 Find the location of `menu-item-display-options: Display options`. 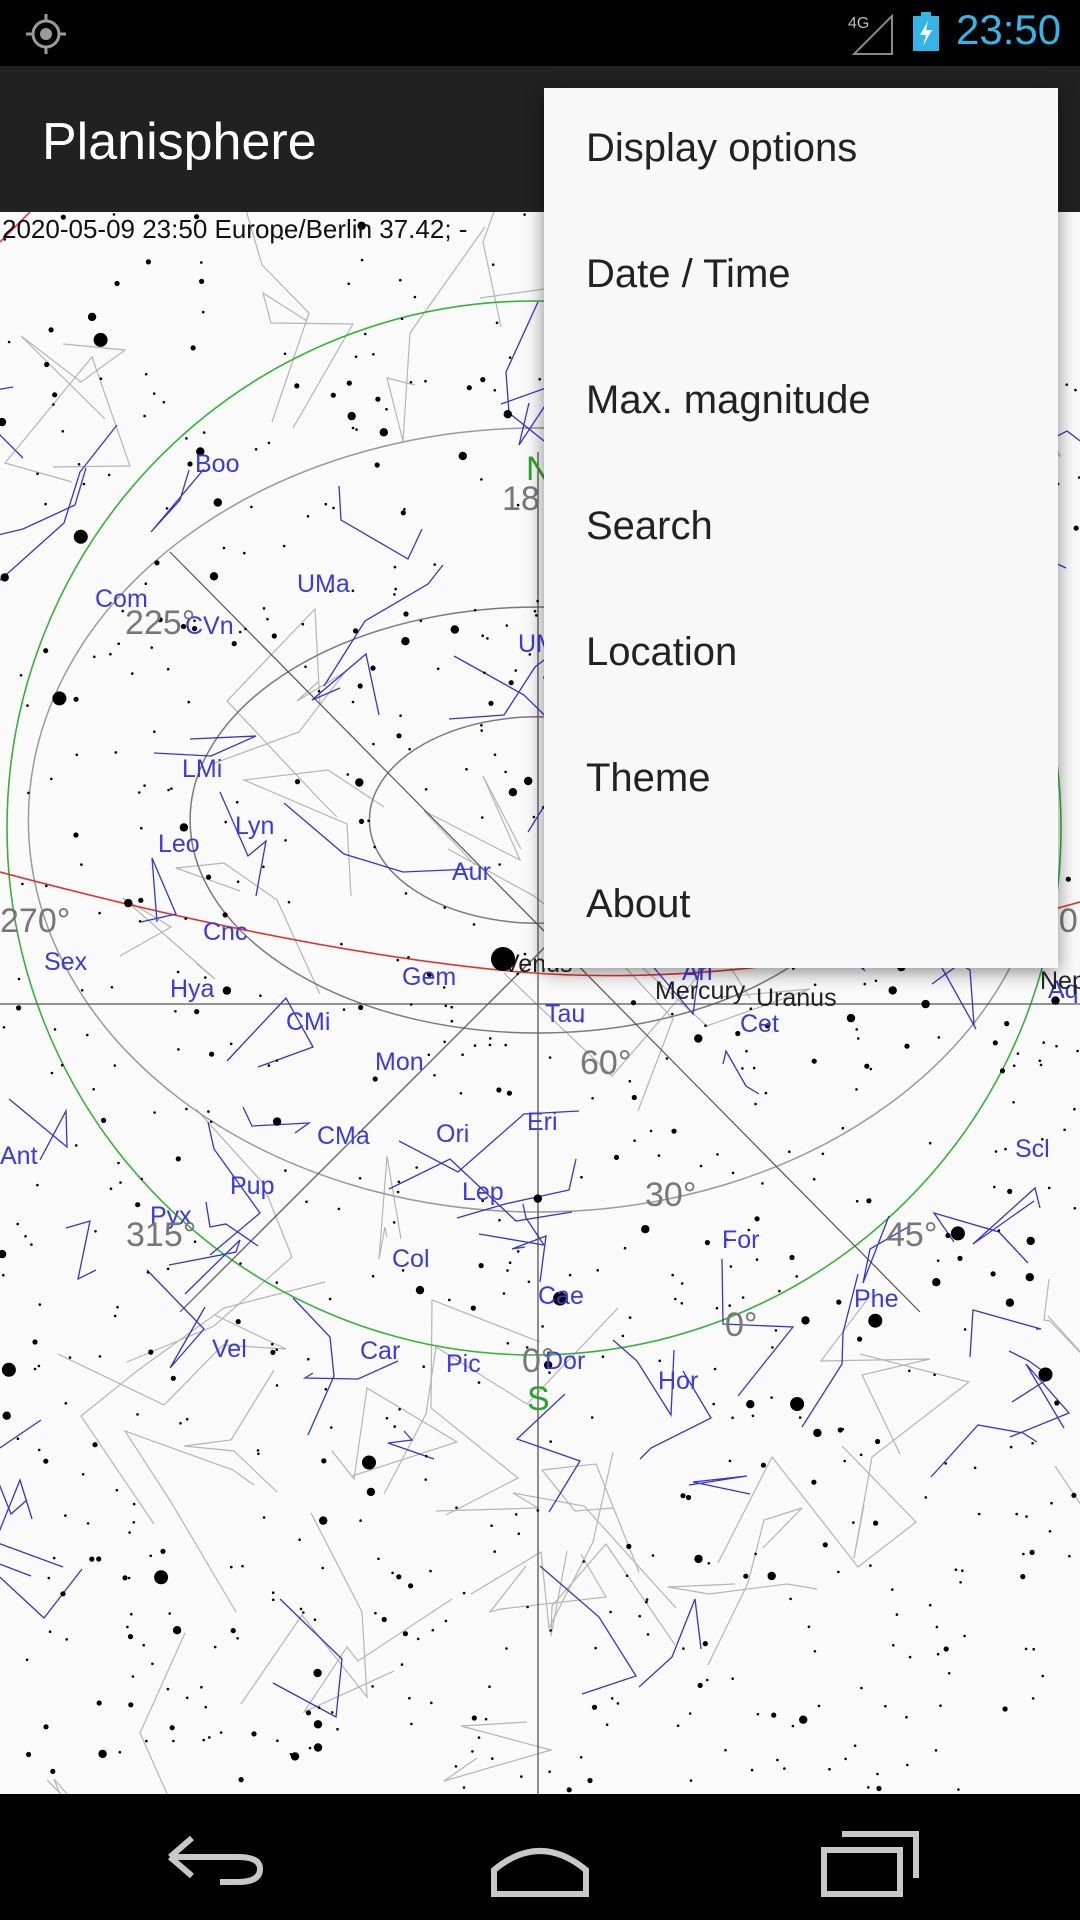

menu-item-display-options: Display options is located at coordinates (801, 151).